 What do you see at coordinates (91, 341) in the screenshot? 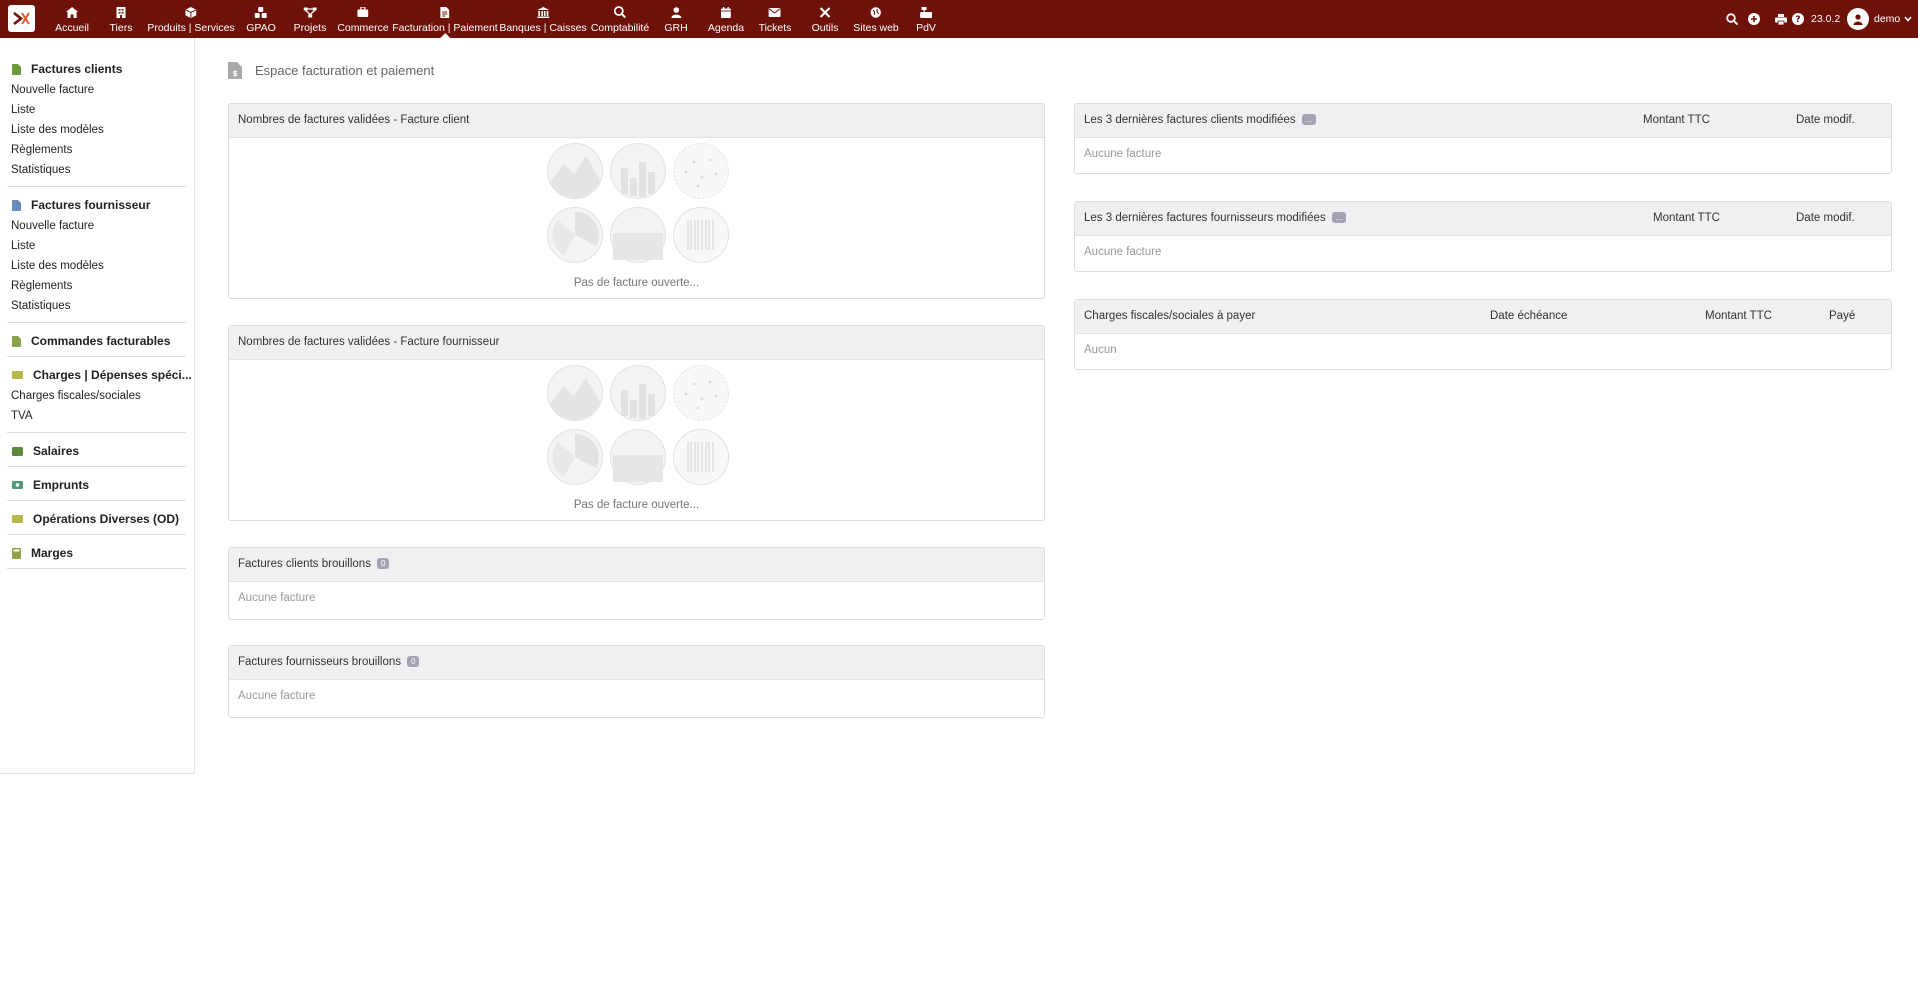
I see `sidebar-section-billable-orders: Commandes facturables` at bounding box center [91, 341].